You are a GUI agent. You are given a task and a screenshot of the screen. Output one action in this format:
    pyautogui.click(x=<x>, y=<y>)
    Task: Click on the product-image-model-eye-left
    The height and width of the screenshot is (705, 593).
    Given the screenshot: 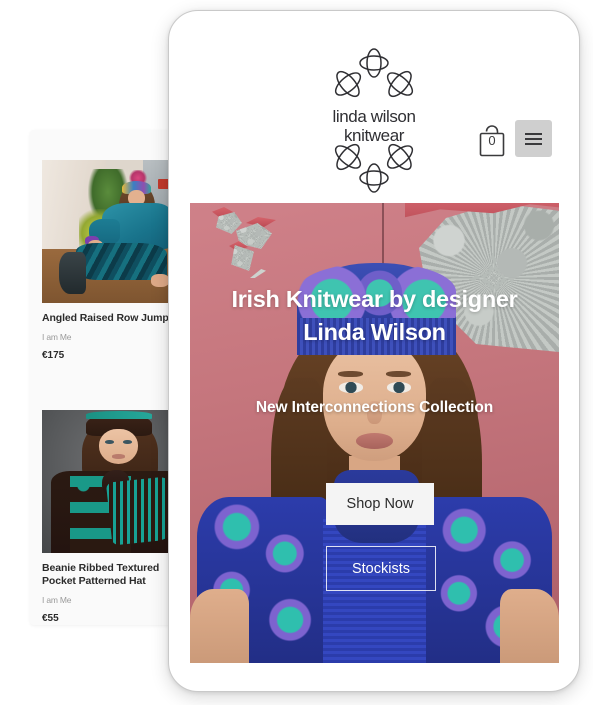 What is the action you would take?
    pyautogui.click(x=109, y=442)
    